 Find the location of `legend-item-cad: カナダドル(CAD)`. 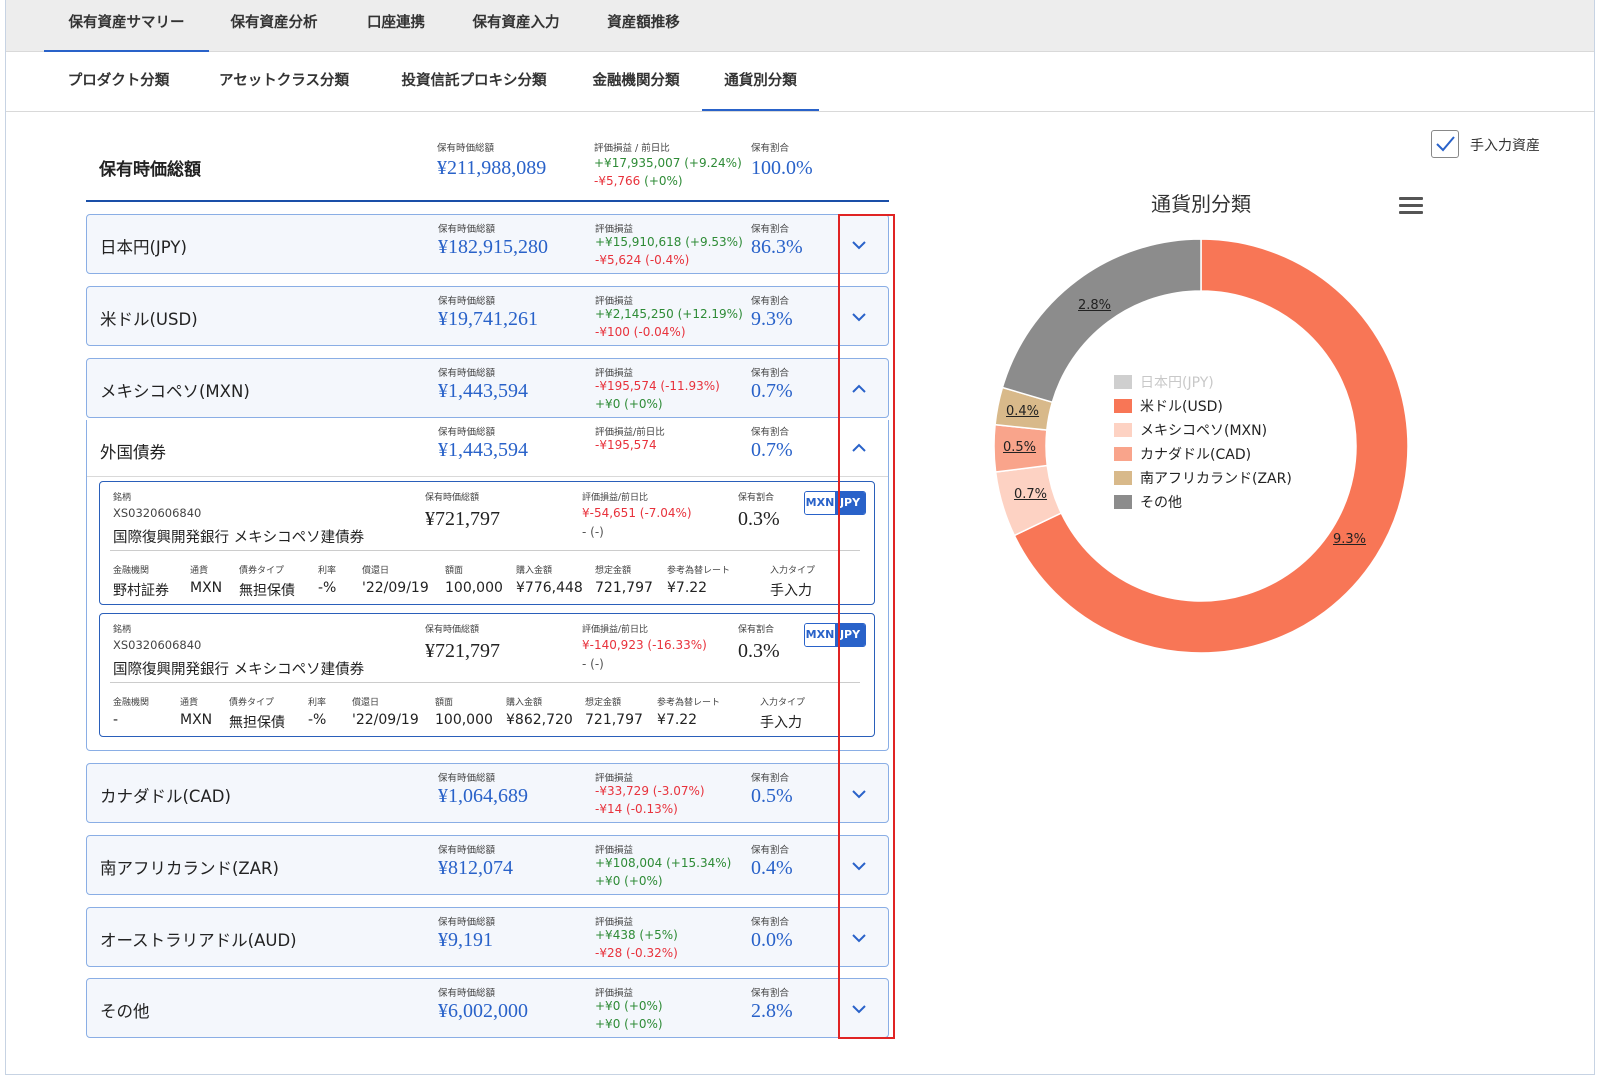

legend-item-cad: カナダドル(CAD) is located at coordinates (1183, 453).